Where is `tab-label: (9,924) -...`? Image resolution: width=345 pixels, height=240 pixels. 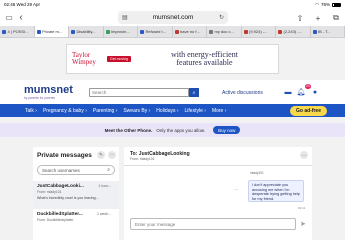
tab-label: (9,924) -... is located at coordinates (258, 31).